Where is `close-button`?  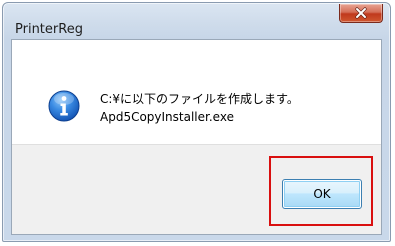
close-button is located at coordinates (361, 13).